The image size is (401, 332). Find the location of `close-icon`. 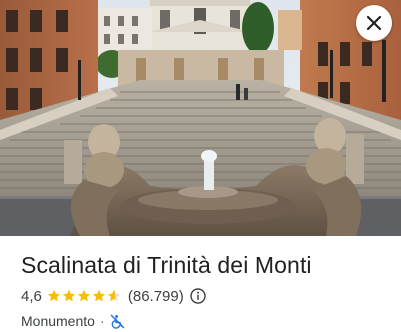

close-icon is located at coordinates (374, 23).